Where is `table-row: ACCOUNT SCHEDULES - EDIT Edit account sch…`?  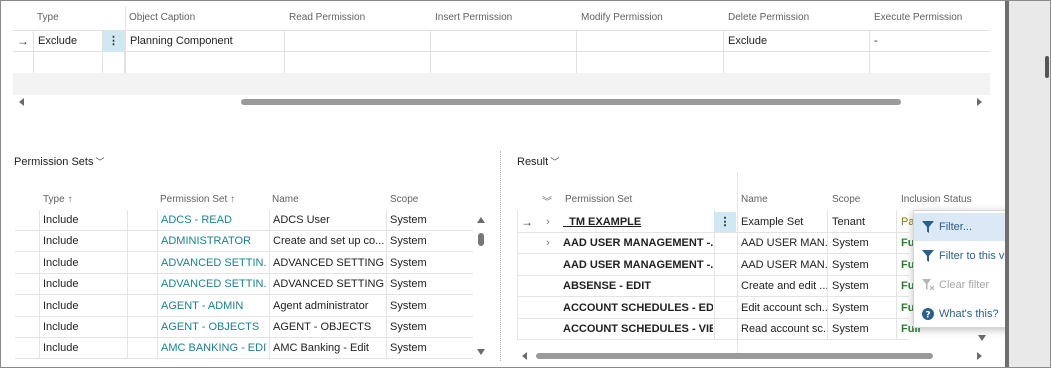 table-row: ACCOUNT SCHEDULES - EDIT Edit account sch… is located at coordinates (715, 308).